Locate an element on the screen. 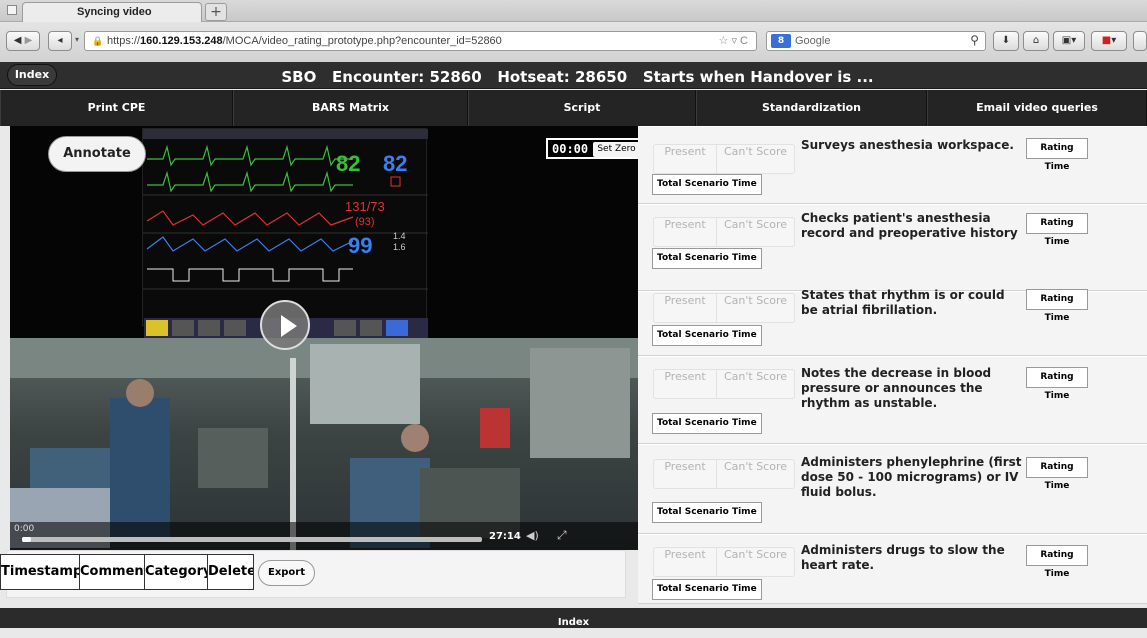 This screenshot has width=1147, height=638. seek-bar-fill is located at coordinates (27, 539).